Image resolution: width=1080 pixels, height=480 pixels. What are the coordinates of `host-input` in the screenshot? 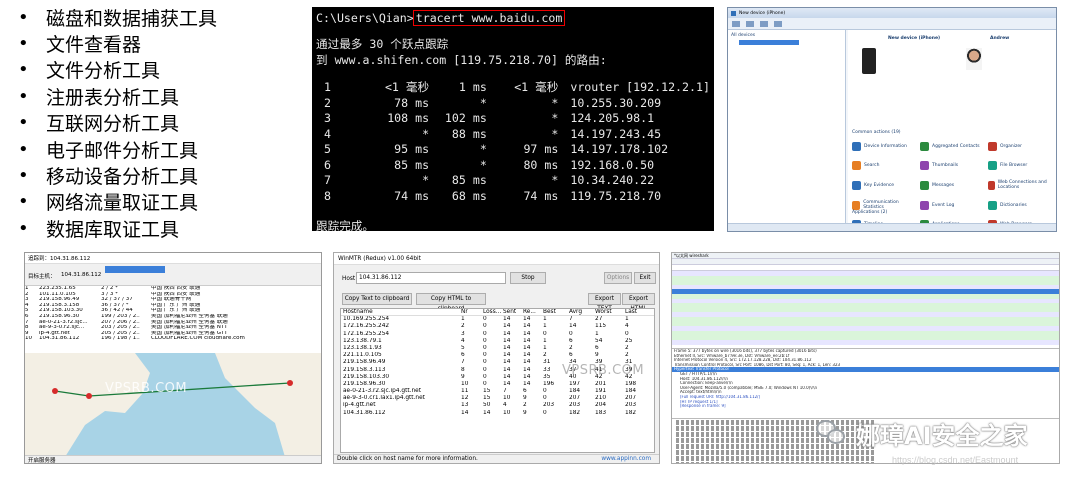 It's located at (135, 269).